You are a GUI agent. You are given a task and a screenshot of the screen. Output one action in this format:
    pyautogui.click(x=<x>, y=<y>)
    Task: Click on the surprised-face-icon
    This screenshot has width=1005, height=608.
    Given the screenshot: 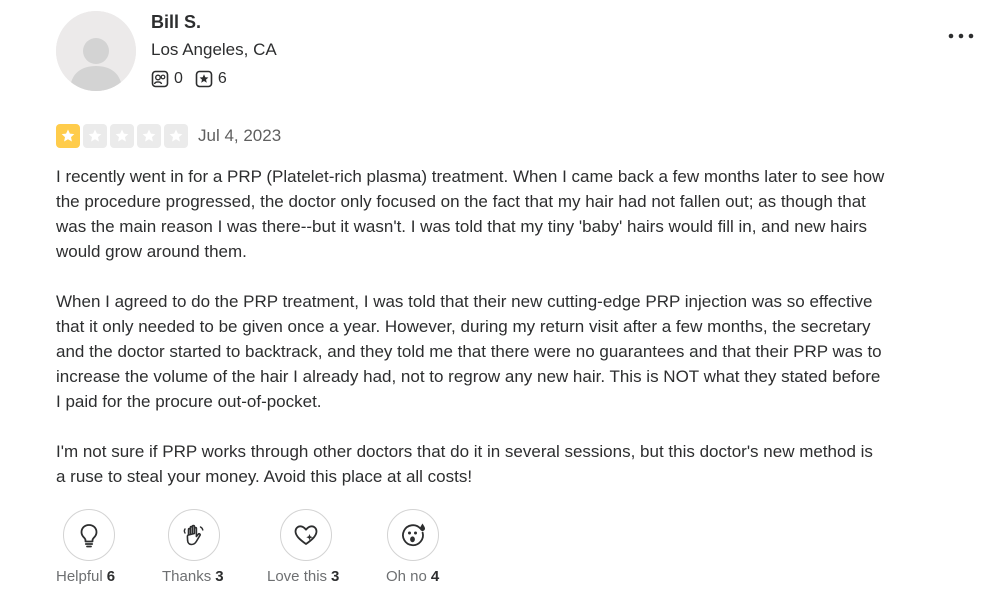 What is the action you would take?
    pyautogui.click(x=413, y=535)
    